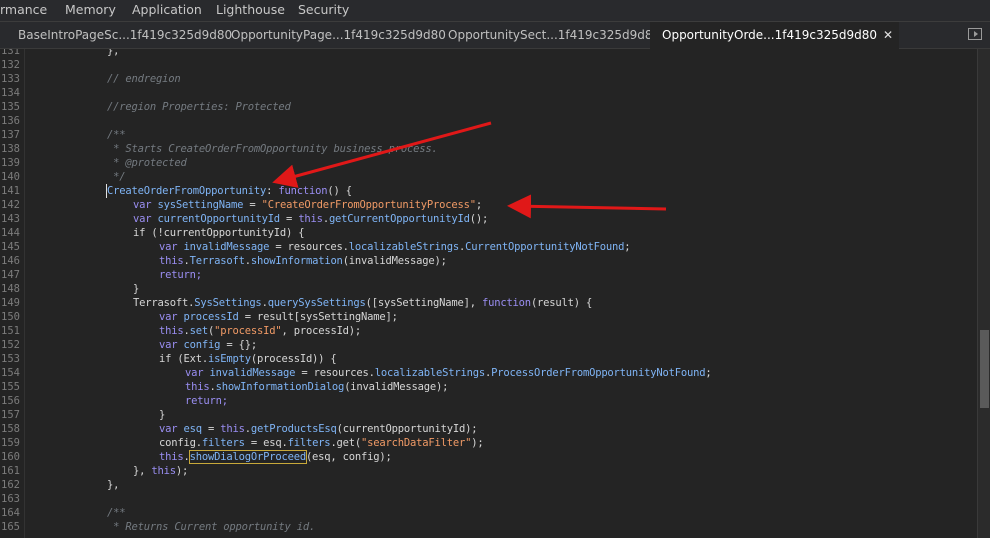 The height and width of the screenshot is (538, 990). Describe the element at coordinates (338, 35) in the screenshot. I see `file-tab-opportunity-page: OpportunityPage...1f419c325d9d80` at that location.